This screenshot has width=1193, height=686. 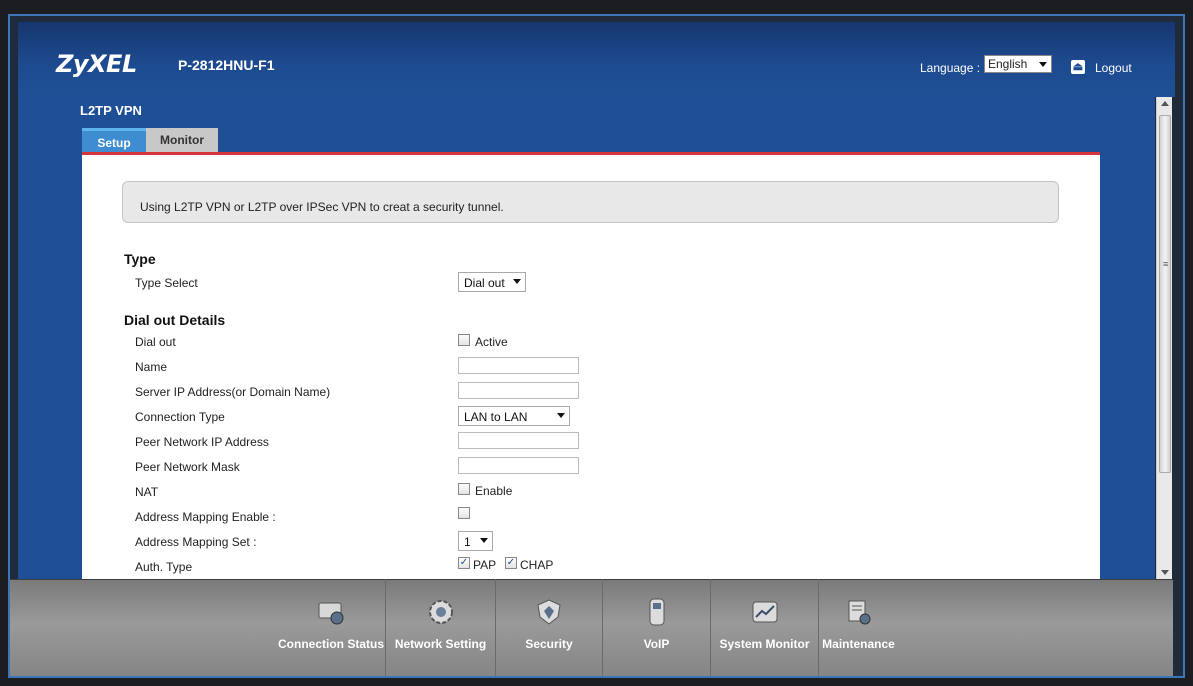 What do you see at coordinates (656, 627) in the screenshot?
I see `nav-voip: VoIP` at bounding box center [656, 627].